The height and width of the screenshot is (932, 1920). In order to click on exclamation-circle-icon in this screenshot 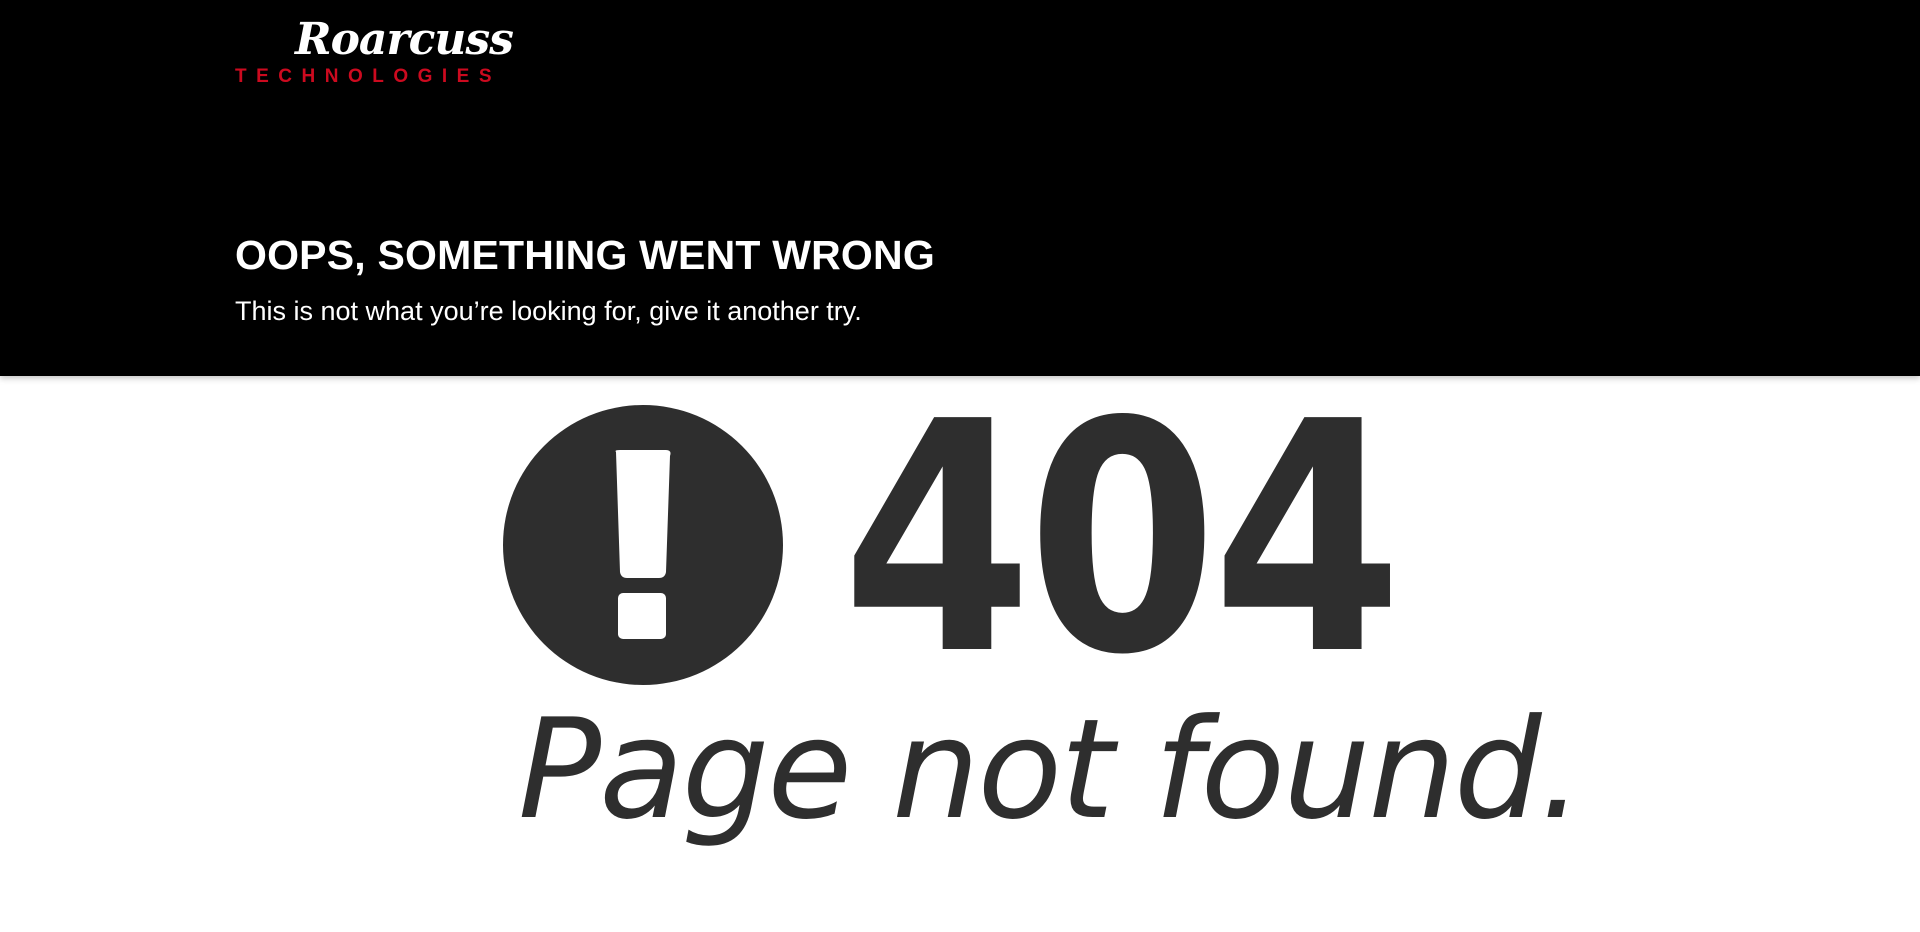, I will do `click(643, 545)`.